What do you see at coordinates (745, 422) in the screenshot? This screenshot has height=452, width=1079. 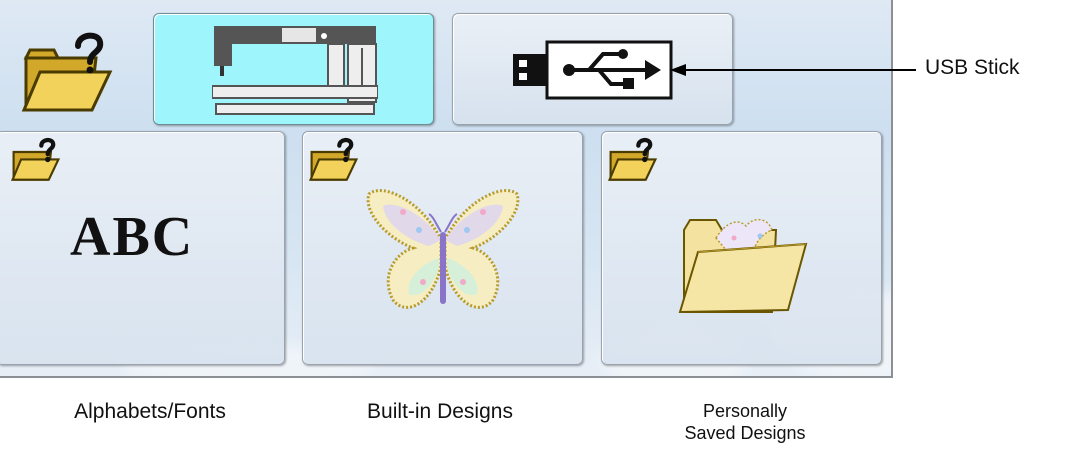 I see `personal-designs-label: Personally Saved Designs` at bounding box center [745, 422].